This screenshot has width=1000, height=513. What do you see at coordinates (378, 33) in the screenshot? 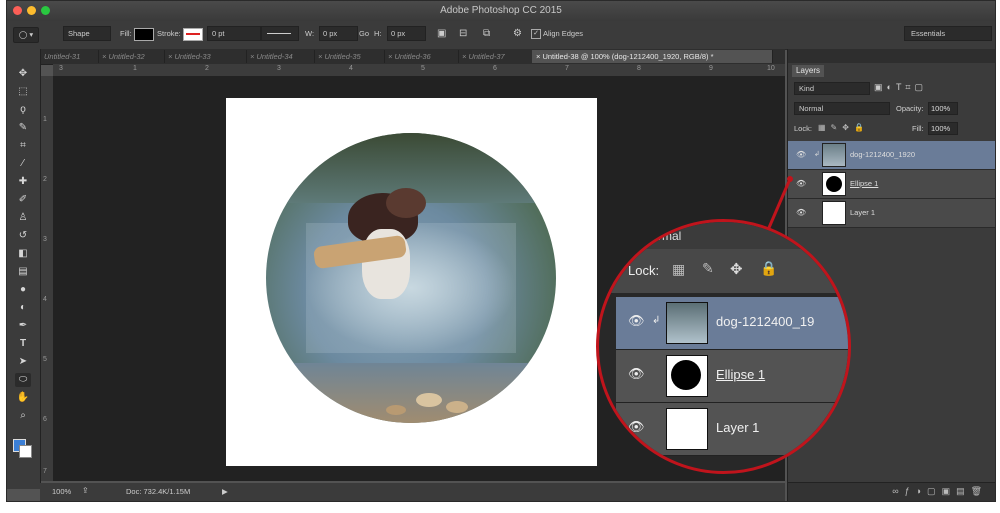
I see `height-label: H:` at bounding box center [378, 33].